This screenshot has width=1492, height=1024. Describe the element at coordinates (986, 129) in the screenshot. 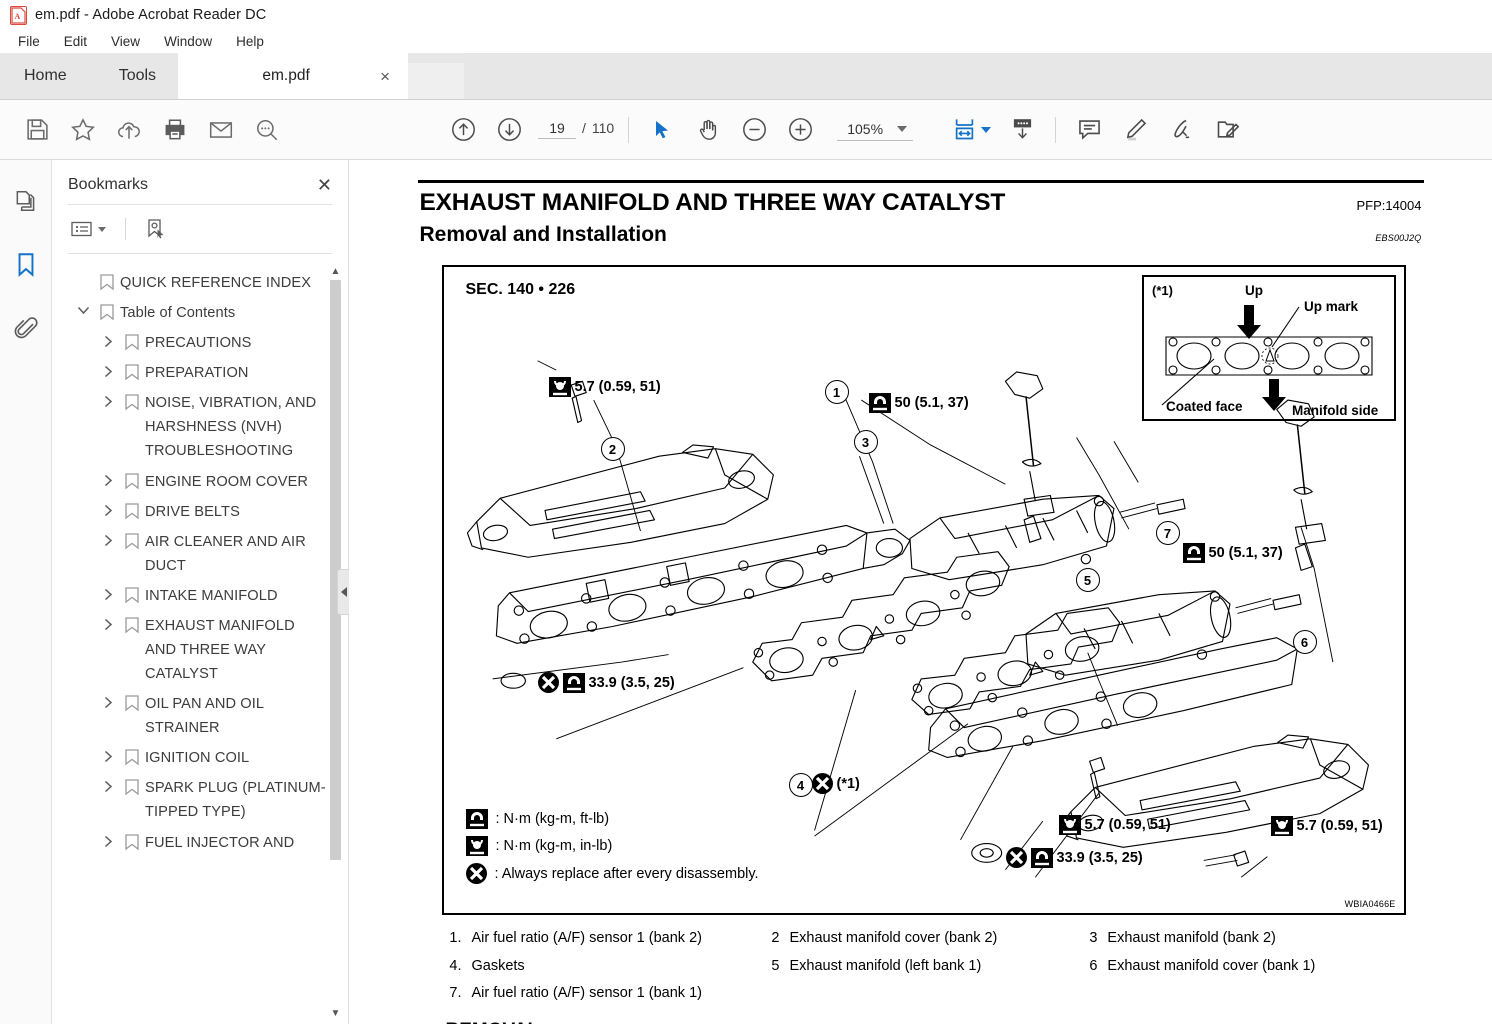

I see `fit-width-chevron-icon` at that location.